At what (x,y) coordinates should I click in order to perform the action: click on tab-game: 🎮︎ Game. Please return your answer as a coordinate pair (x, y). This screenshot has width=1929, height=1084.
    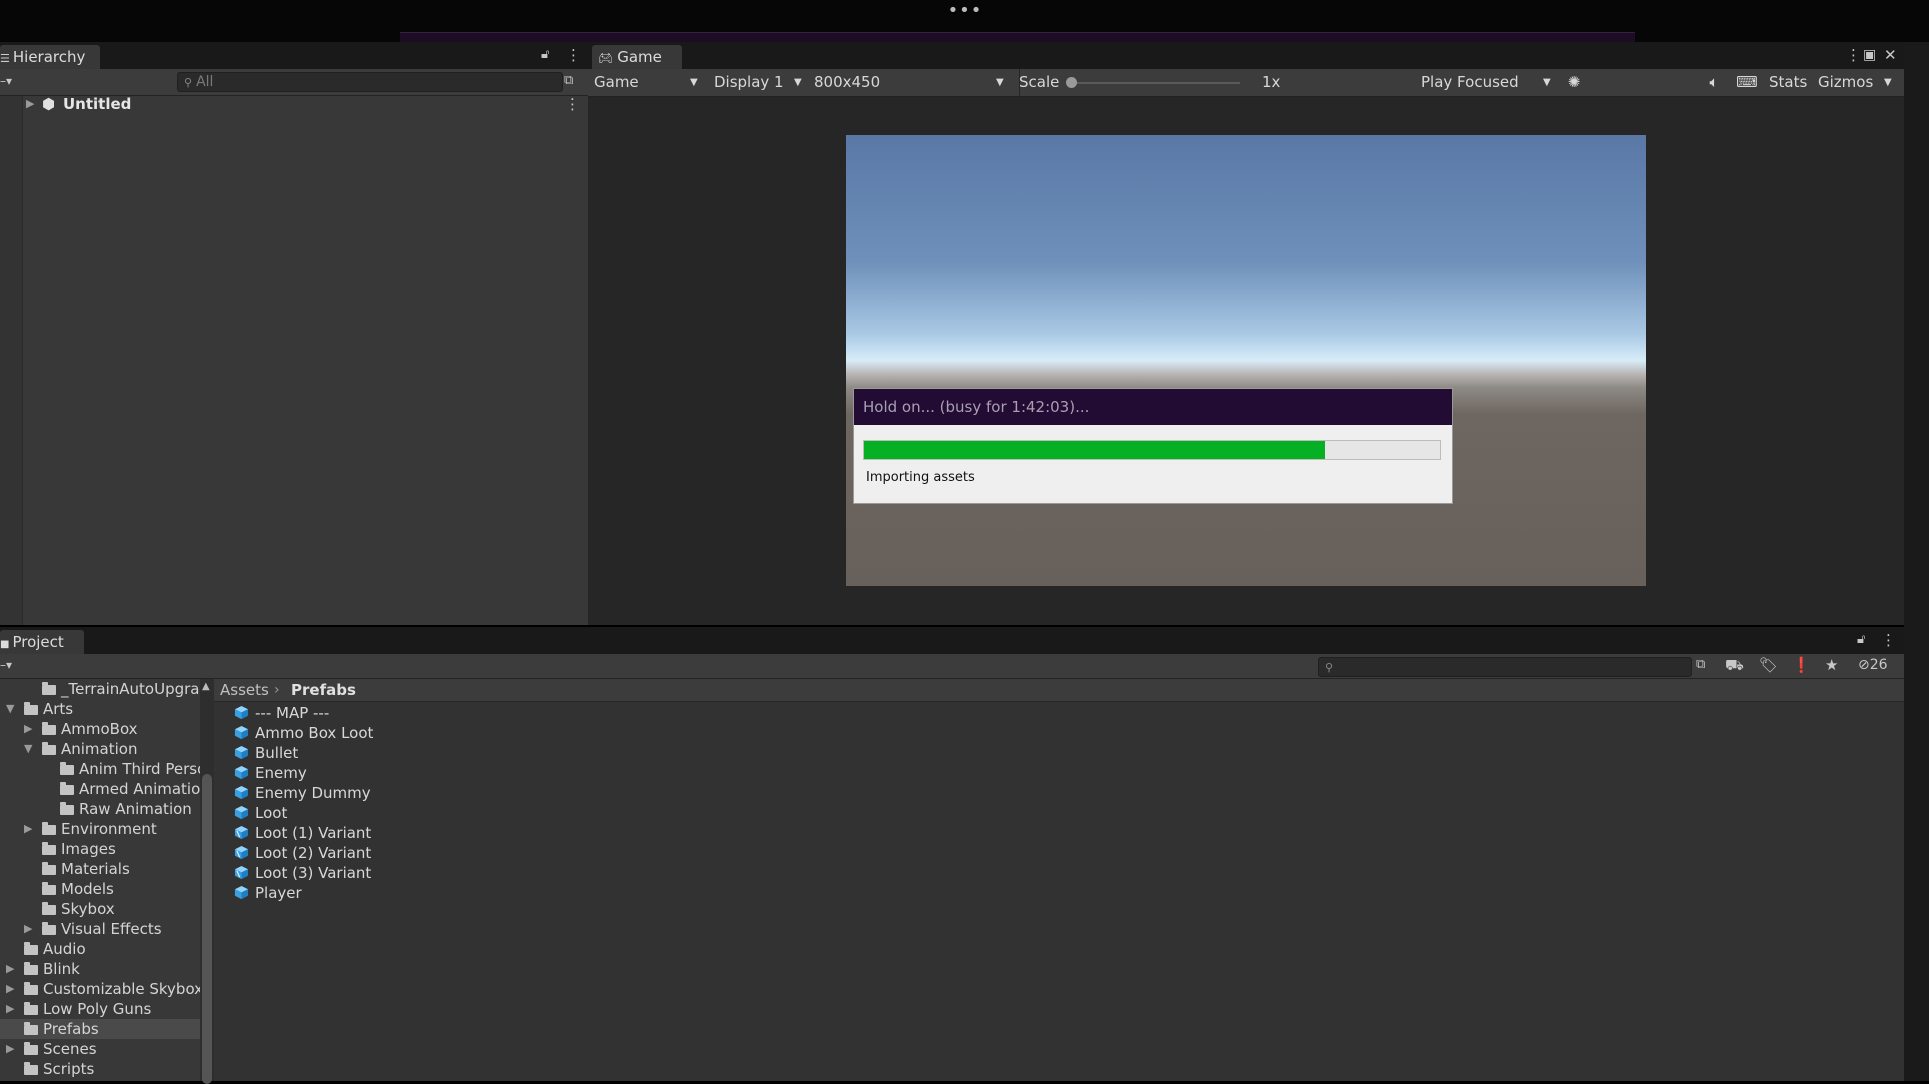
    Looking at the image, I should click on (637, 57).